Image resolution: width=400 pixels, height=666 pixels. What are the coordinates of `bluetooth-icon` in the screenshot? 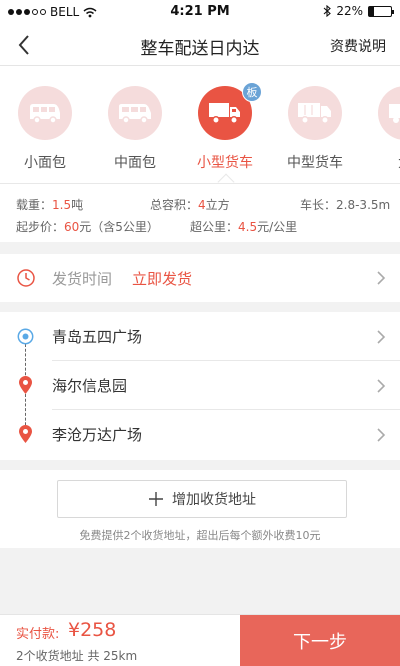 It's located at (327, 11).